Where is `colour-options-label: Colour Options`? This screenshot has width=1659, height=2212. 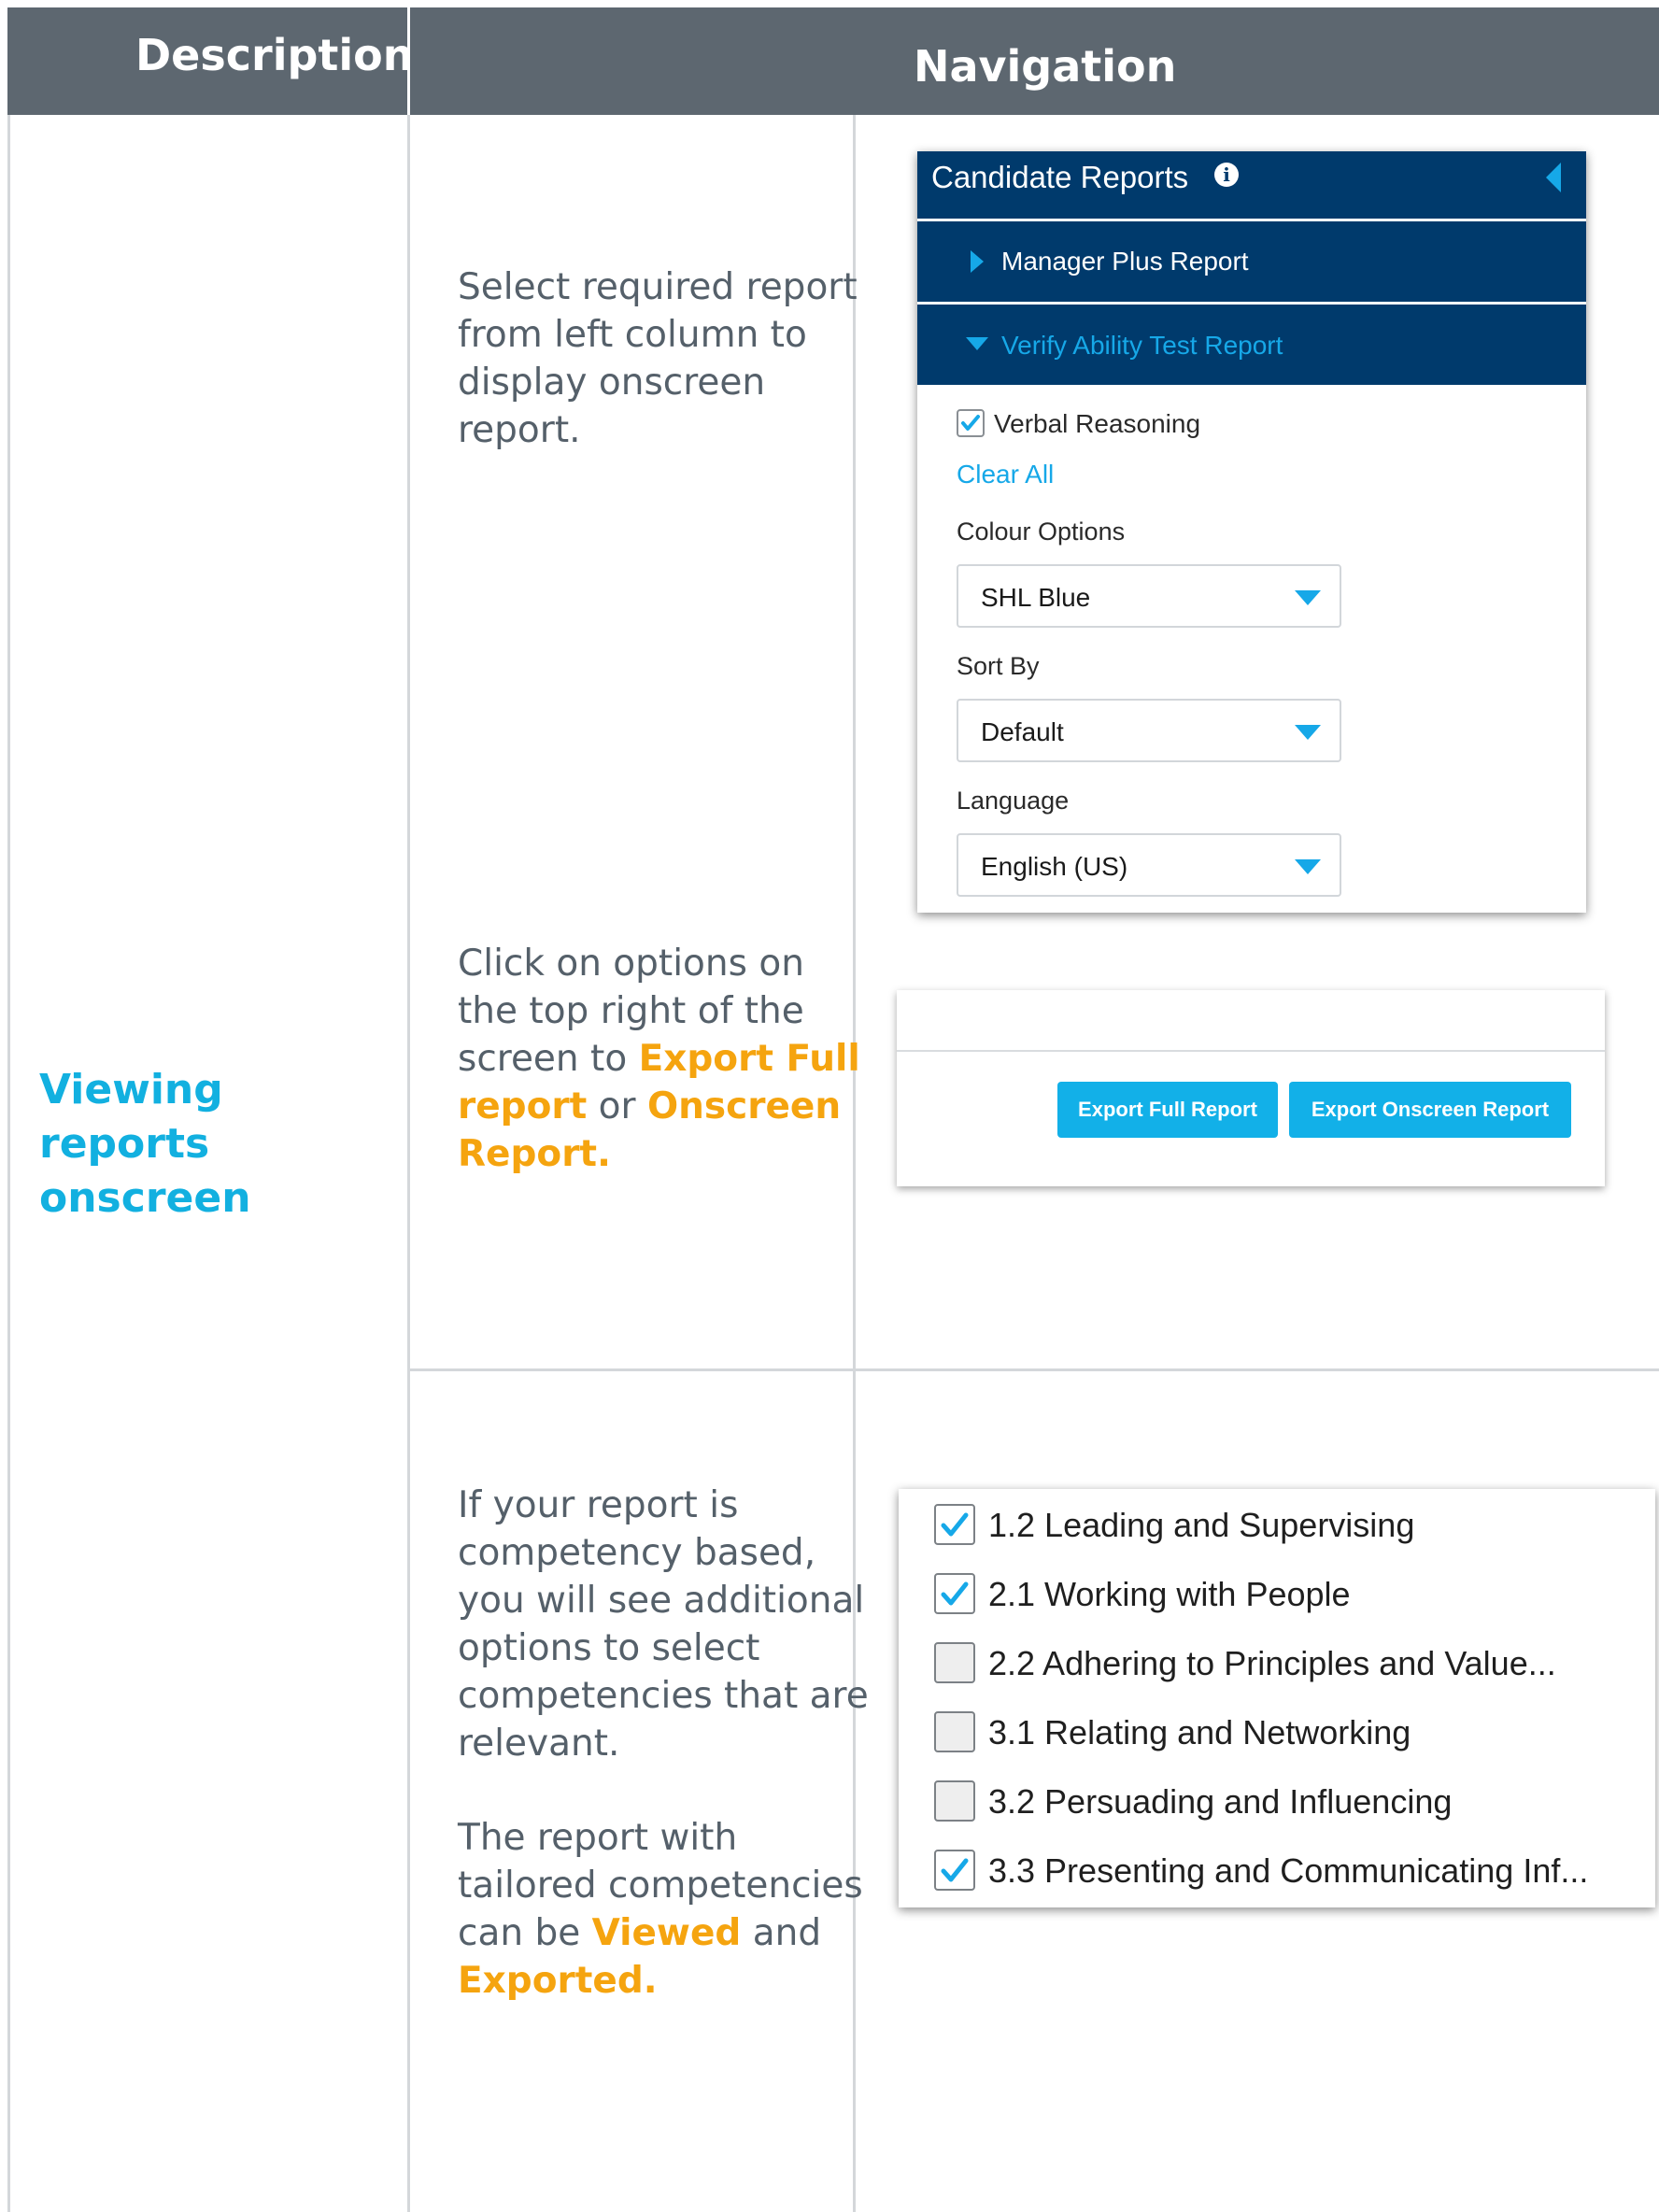
colour-options-label: Colour Options is located at coordinates (1041, 532).